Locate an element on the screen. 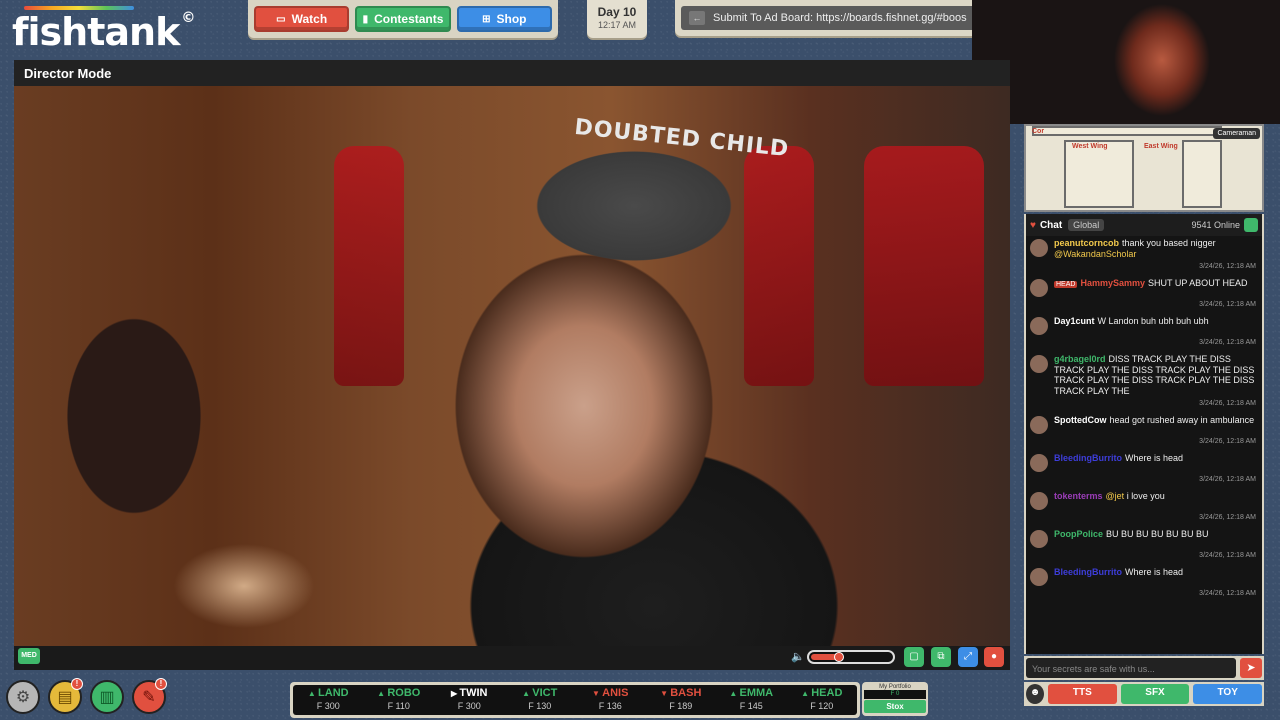  cast-button: ⧉ is located at coordinates (941, 657).